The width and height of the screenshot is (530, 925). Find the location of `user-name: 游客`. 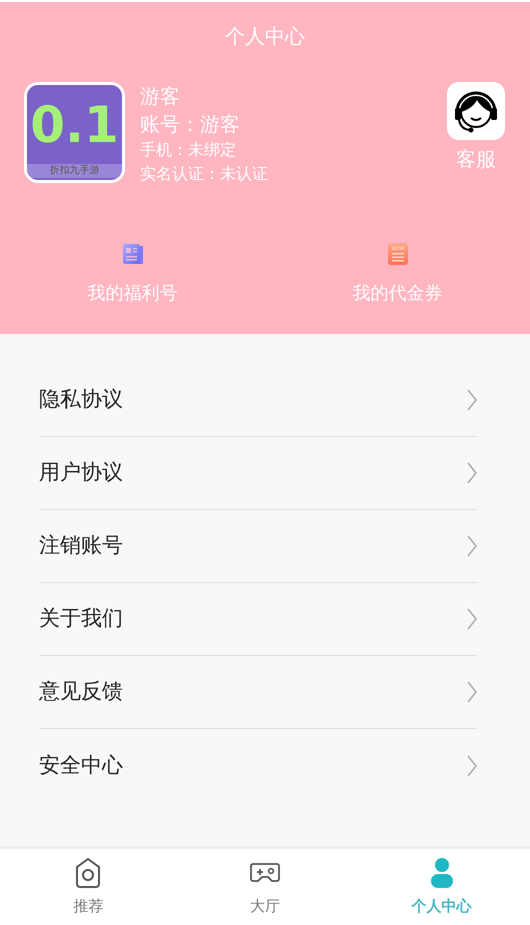

user-name: 游客 is located at coordinates (160, 96).